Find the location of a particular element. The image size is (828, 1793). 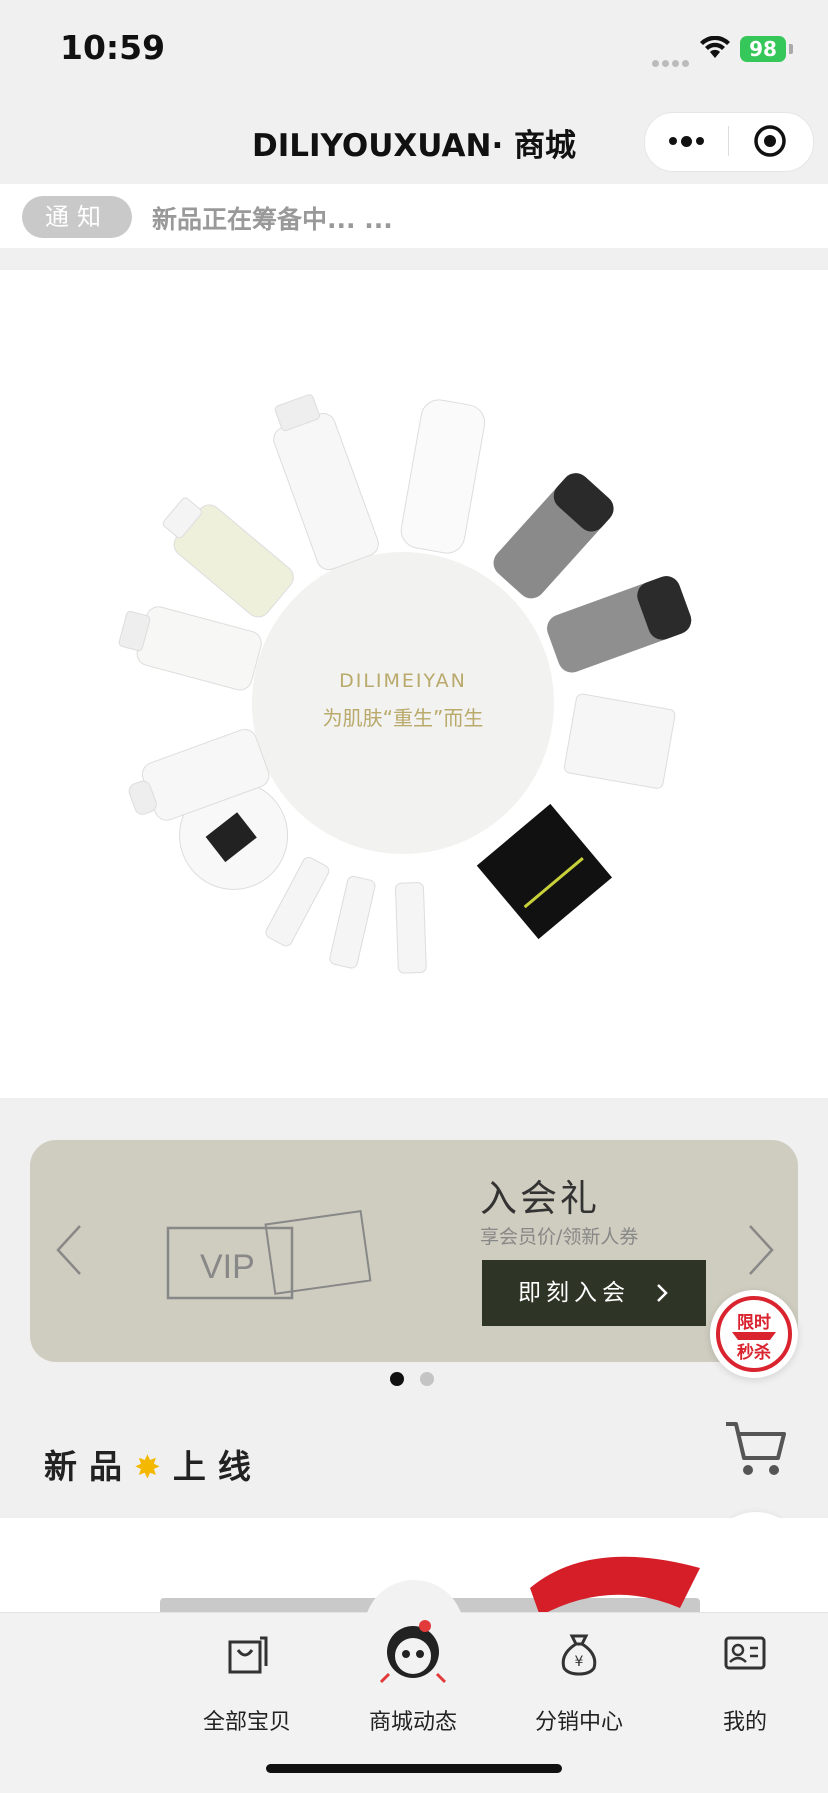

cart-icon is located at coordinates (755, 1447).